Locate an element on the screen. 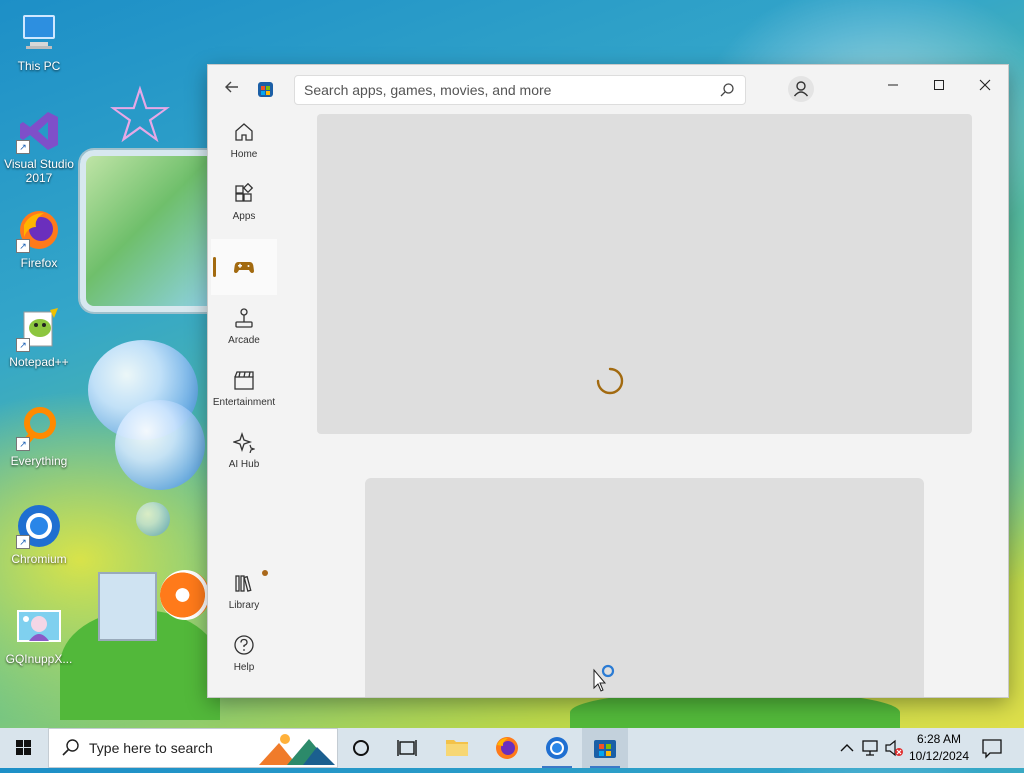 The width and height of the screenshot is (1024, 773). nav-item-label: AI Hub is located at coordinates (244, 464).